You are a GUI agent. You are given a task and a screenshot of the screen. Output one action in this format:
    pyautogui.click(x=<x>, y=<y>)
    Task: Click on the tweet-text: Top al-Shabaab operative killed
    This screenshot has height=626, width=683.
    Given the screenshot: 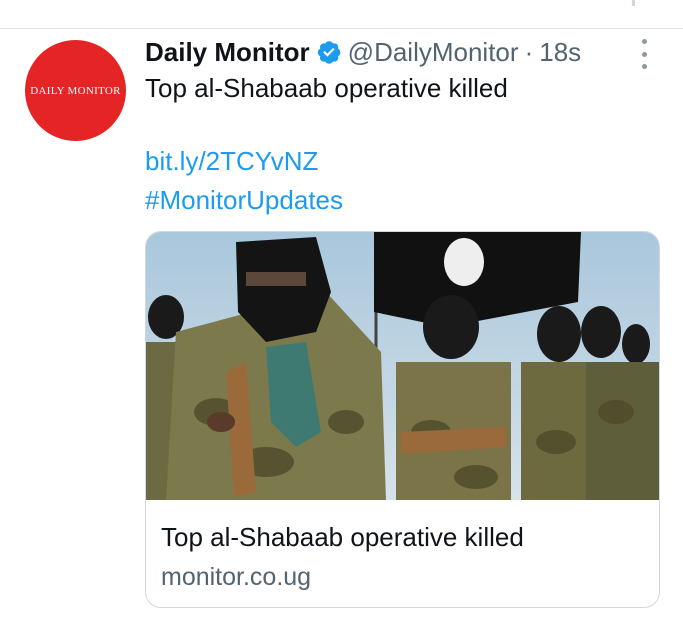 What is the action you would take?
    pyautogui.click(x=326, y=88)
    